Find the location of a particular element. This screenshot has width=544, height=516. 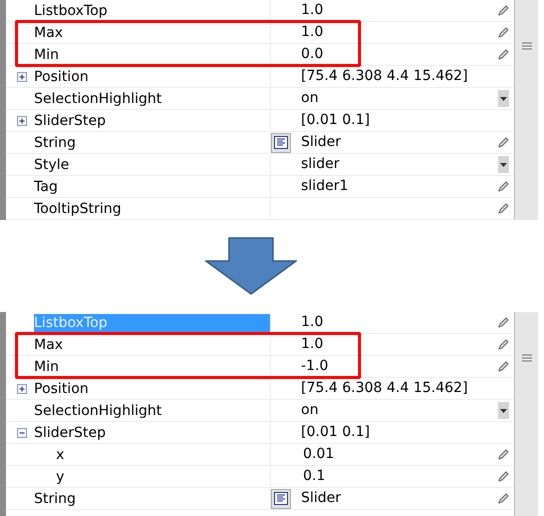

property-value: 0.1 is located at coordinates (398, 476).